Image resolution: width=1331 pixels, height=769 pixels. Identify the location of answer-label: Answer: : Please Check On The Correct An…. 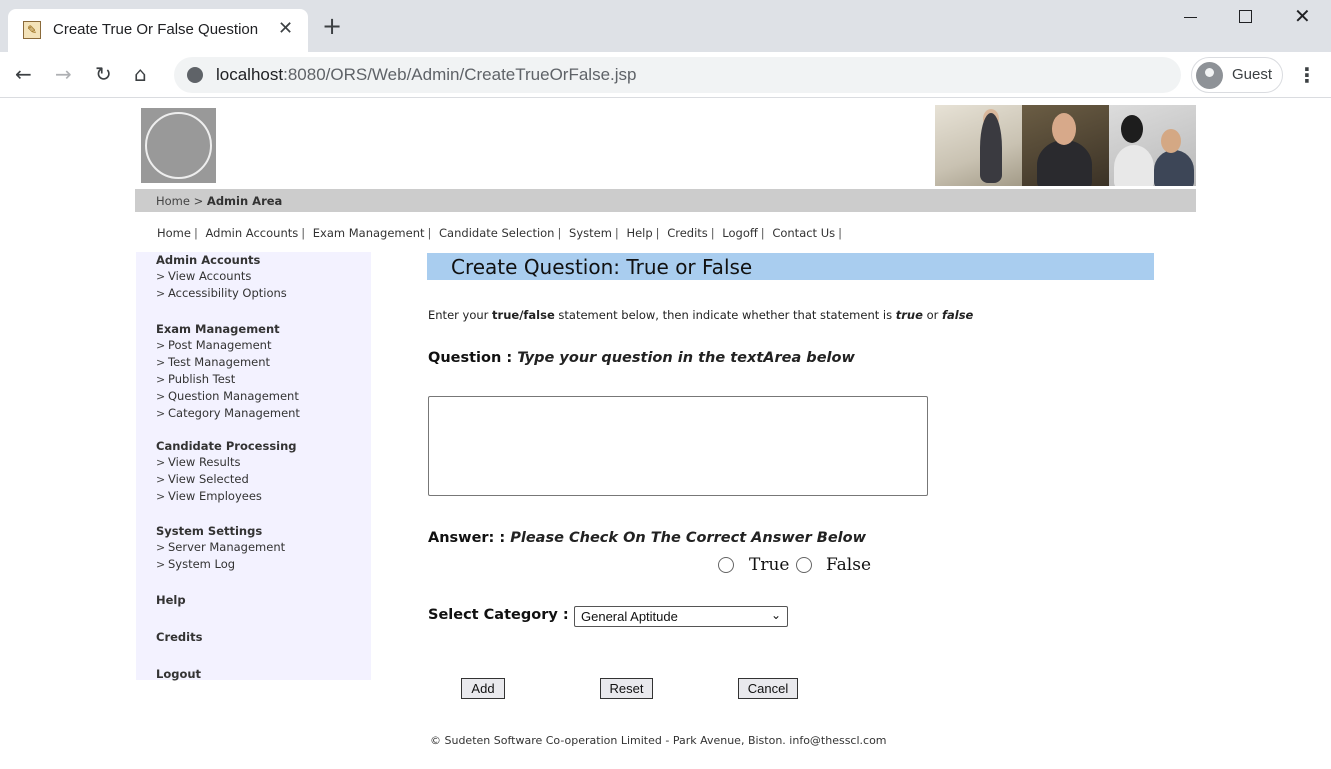
(647, 538).